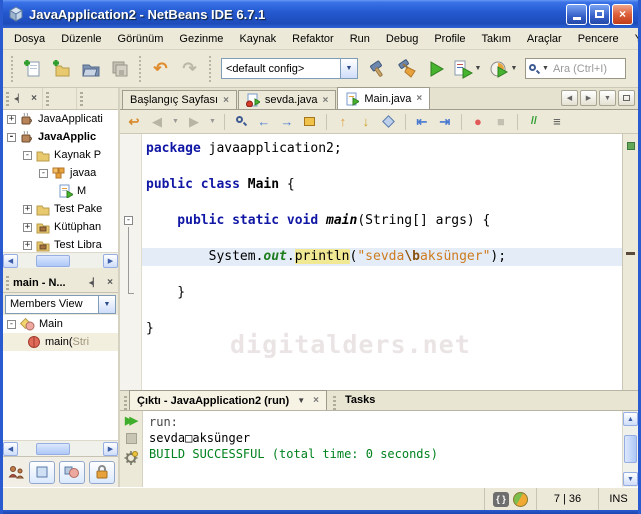 The width and height of the screenshot is (641, 514). Describe the element at coordinates (313, 39) in the screenshot. I see `menu-refaktor: Refaktor` at that location.